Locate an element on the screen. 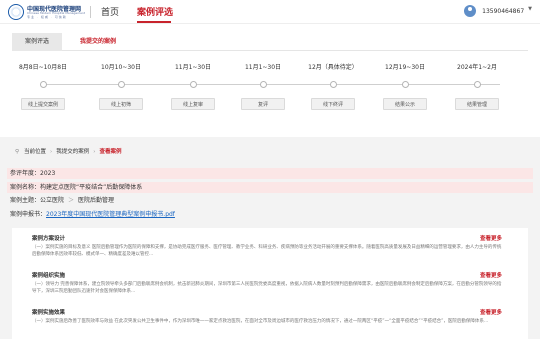 The height and width of the screenshot is (339, 540). application-form-pdf-link: 2023年度中国现代医院管理典型案例申报书.pdf is located at coordinates (110, 214).